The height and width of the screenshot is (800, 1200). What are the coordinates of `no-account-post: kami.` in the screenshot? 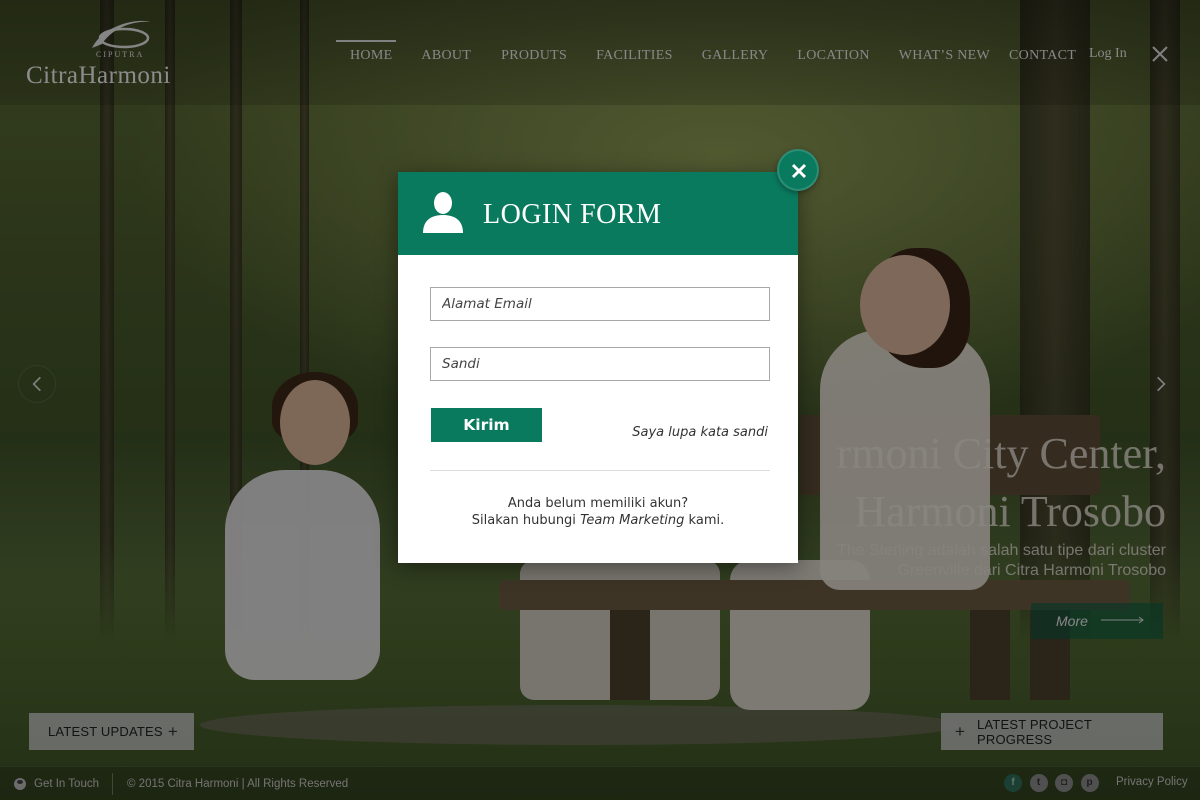 It's located at (704, 520).